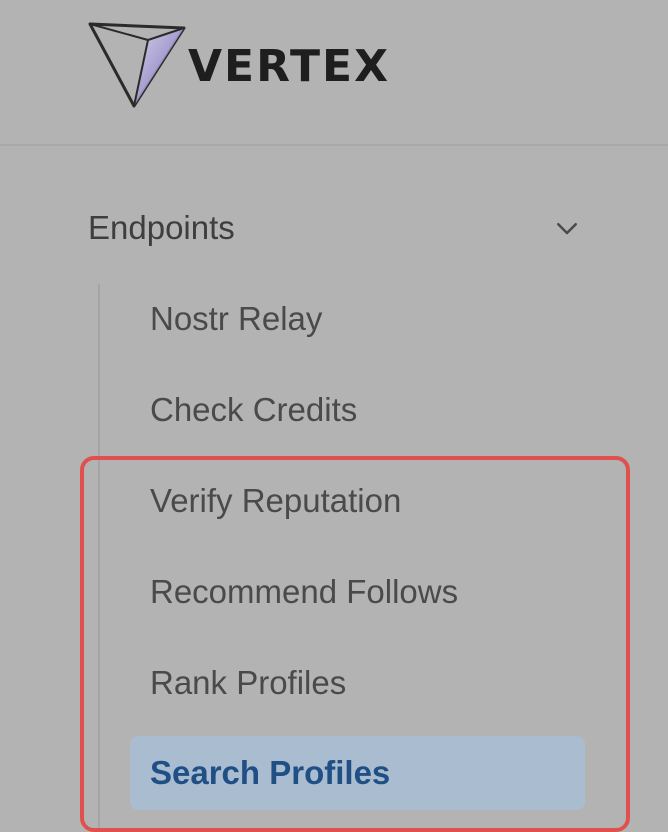 This screenshot has width=668, height=832. What do you see at coordinates (357, 592) in the screenshot?
I see `sidebar-item-recommend-follows: Recommend Follows` at bounding box center [357, 592].